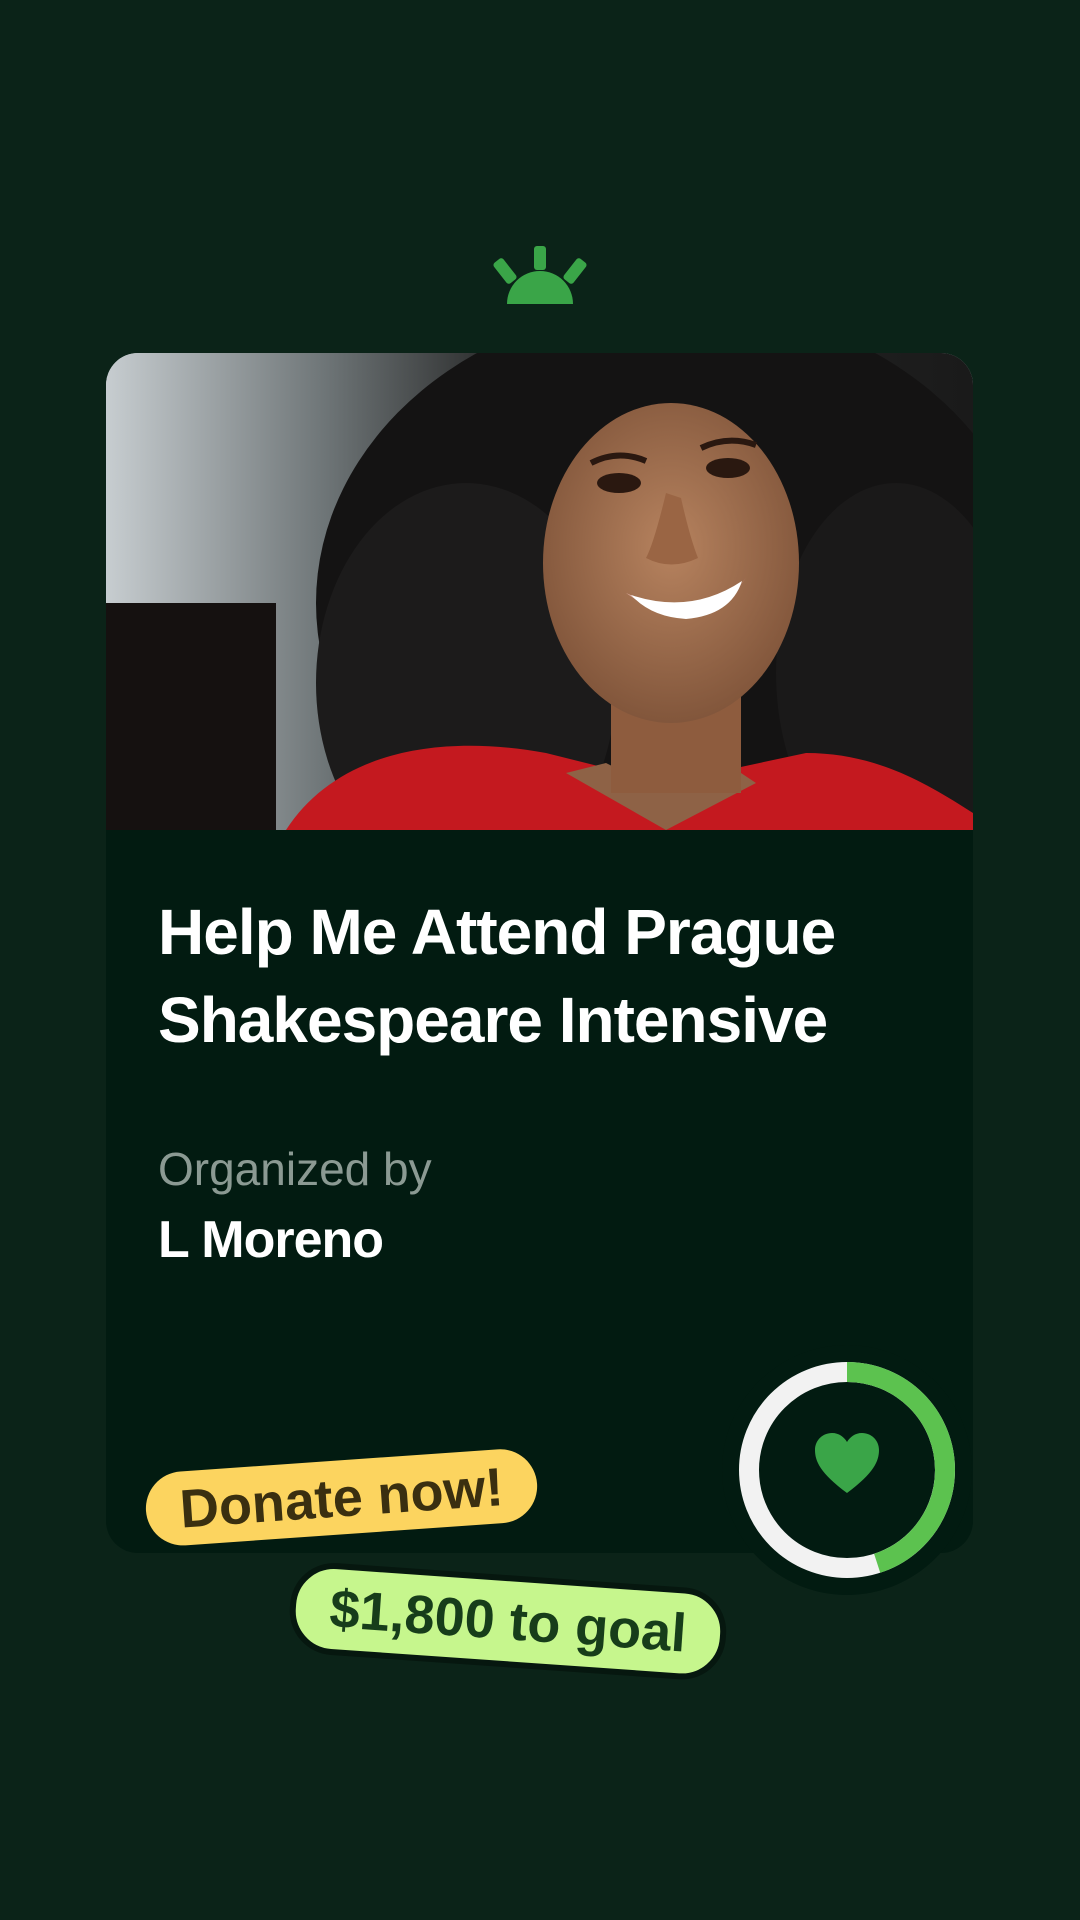 This screenshot has width=1080, height=1920. I want to click on sun-rise-logo-icon, so click(540, 276).